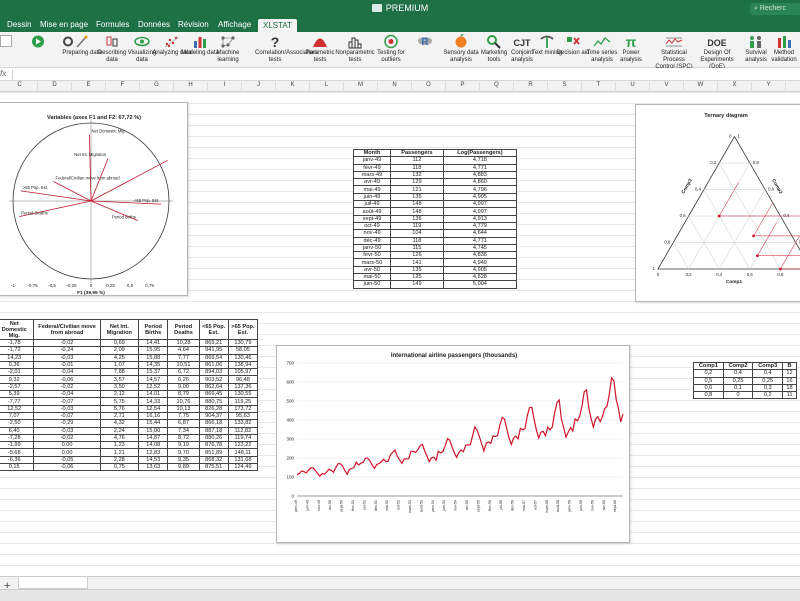  I want to click on table-cell: 8,79, so click(183, 394).